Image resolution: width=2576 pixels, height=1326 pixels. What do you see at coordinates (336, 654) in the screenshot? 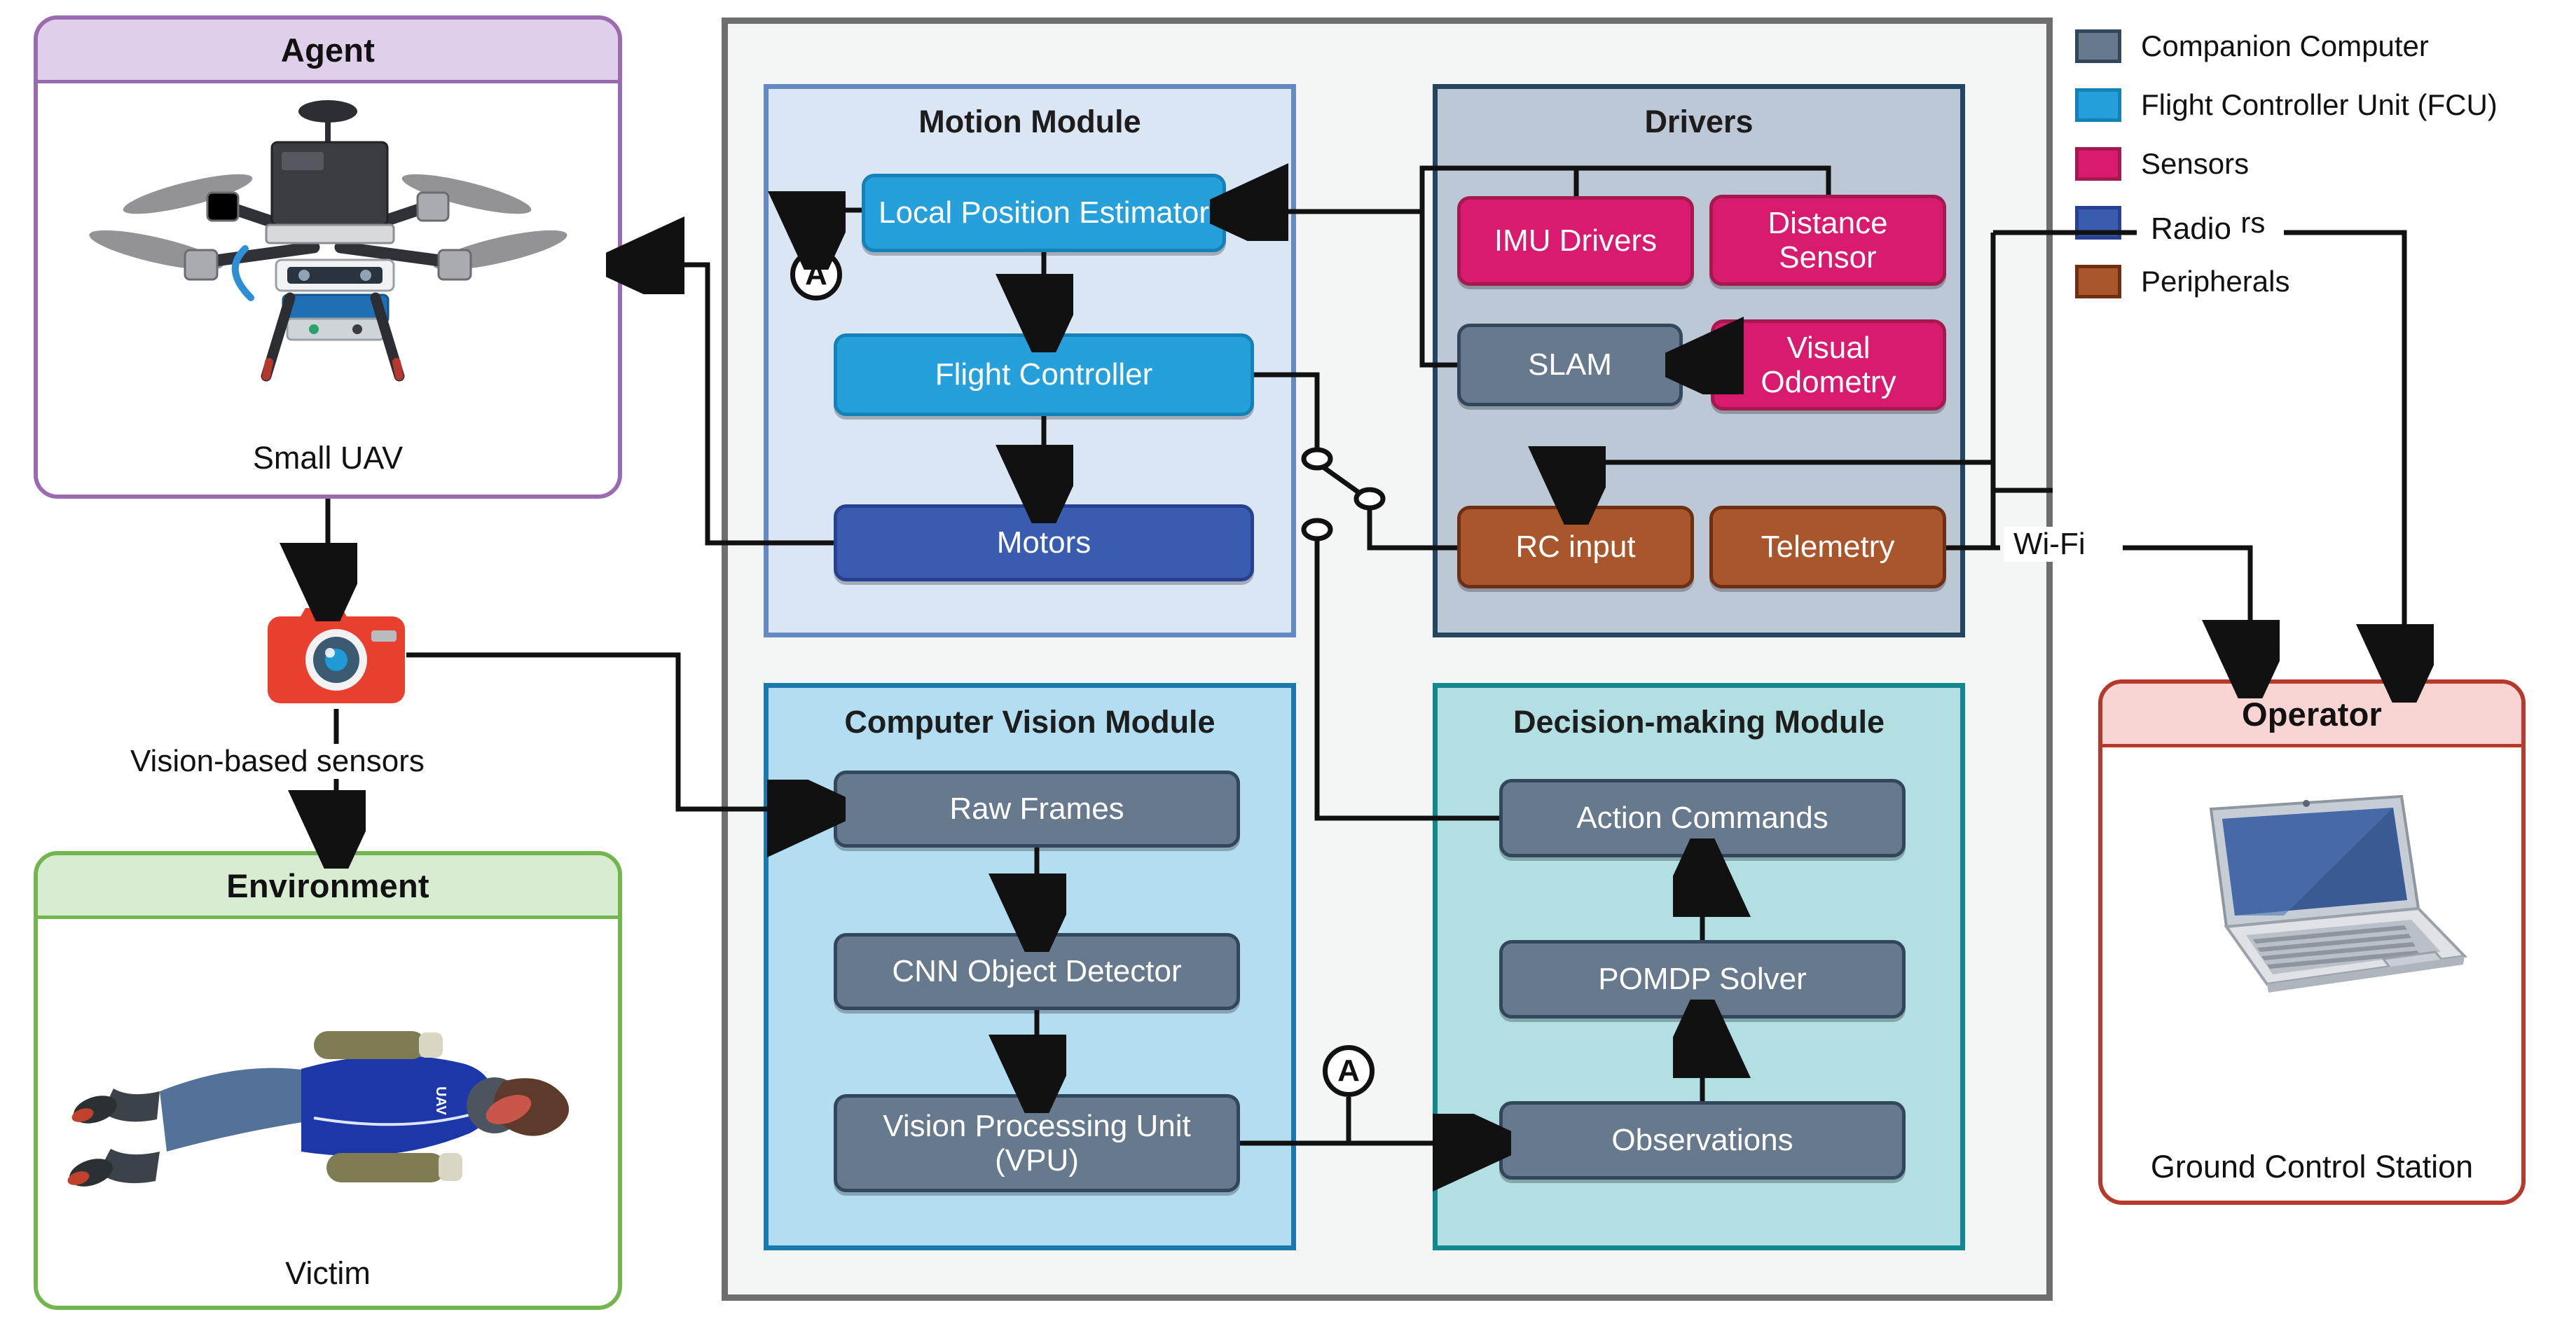
I see `camera-icon` at bounding box center [336, 654].